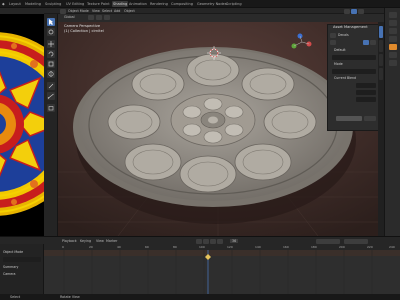 The width and height of the screenshot is (400, 300). What do you see at coordinates (9, 274) in the screenshot?
I see `timeline-camera-label: Camera` at bounding box center [9, 274].